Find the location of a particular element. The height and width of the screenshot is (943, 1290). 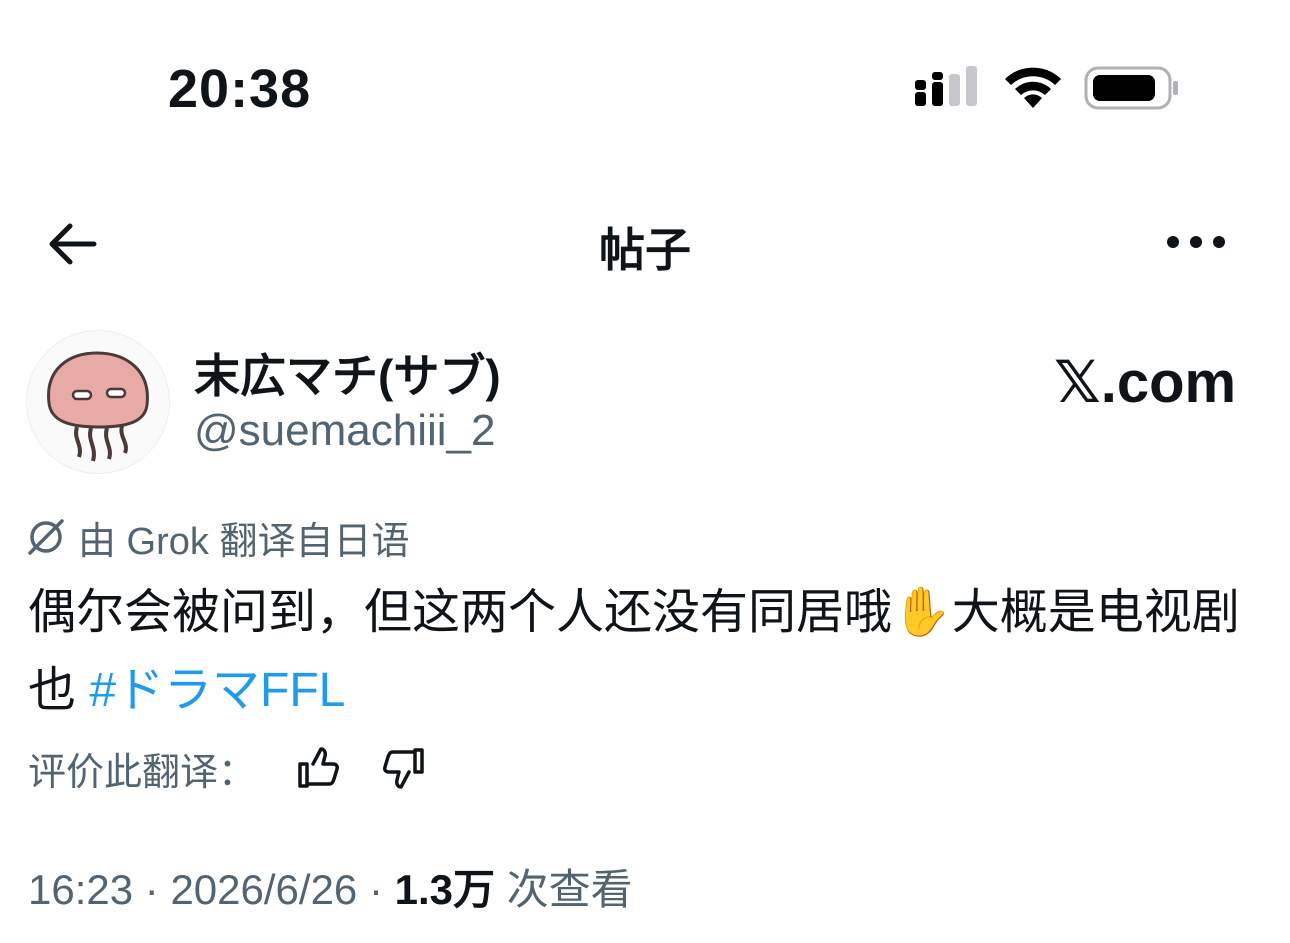

views-label: 次查看 is located at coordinates (564, 889).